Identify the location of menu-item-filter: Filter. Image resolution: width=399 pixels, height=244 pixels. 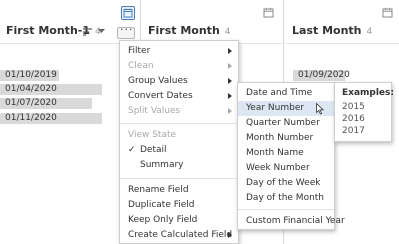
(179, 51).